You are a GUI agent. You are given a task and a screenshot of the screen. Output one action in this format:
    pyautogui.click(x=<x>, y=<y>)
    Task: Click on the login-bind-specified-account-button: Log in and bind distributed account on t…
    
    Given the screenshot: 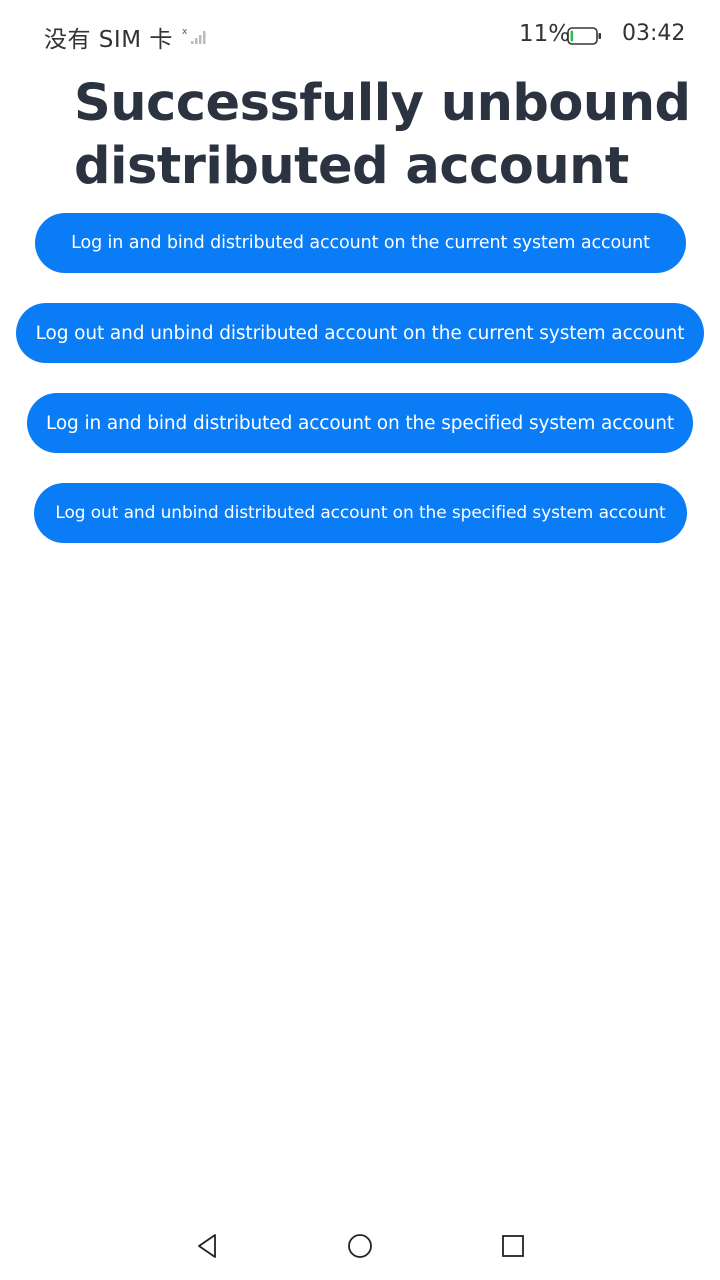 What is the action you would take?
    pyautogui.click(x=360, y=423)
    